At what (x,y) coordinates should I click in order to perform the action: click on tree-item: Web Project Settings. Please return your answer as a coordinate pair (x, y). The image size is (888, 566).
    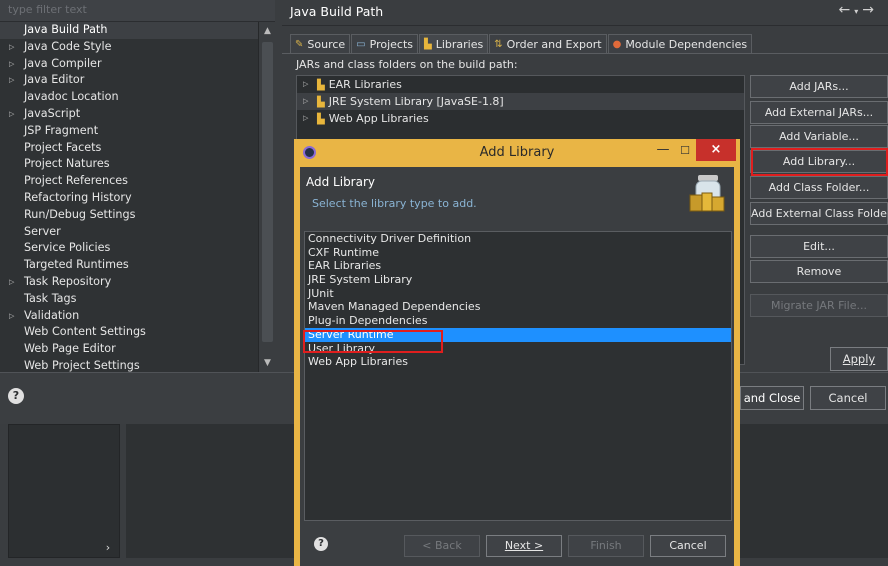
    Looking at the image, I should click on (129, 365).